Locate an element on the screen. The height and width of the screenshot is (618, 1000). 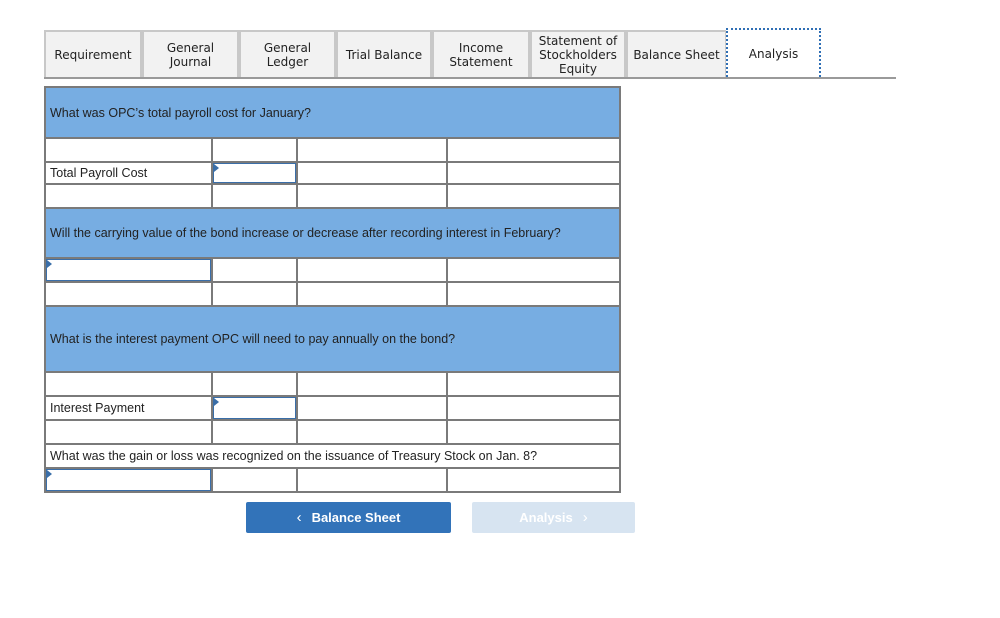
tab-general-ledger: General Ledger is located at coordinates (287, 53).